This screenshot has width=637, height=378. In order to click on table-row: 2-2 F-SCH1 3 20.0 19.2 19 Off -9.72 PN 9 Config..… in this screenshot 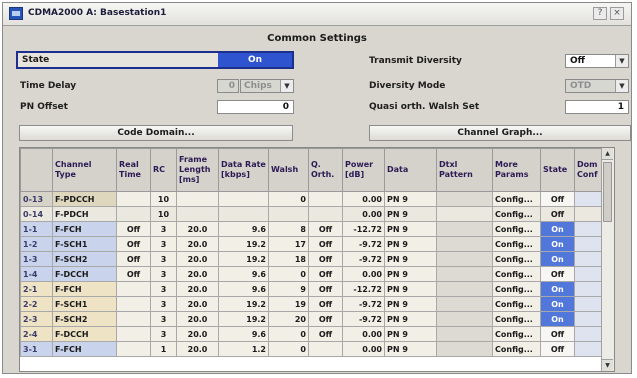, I will do `click(312, 304)`.